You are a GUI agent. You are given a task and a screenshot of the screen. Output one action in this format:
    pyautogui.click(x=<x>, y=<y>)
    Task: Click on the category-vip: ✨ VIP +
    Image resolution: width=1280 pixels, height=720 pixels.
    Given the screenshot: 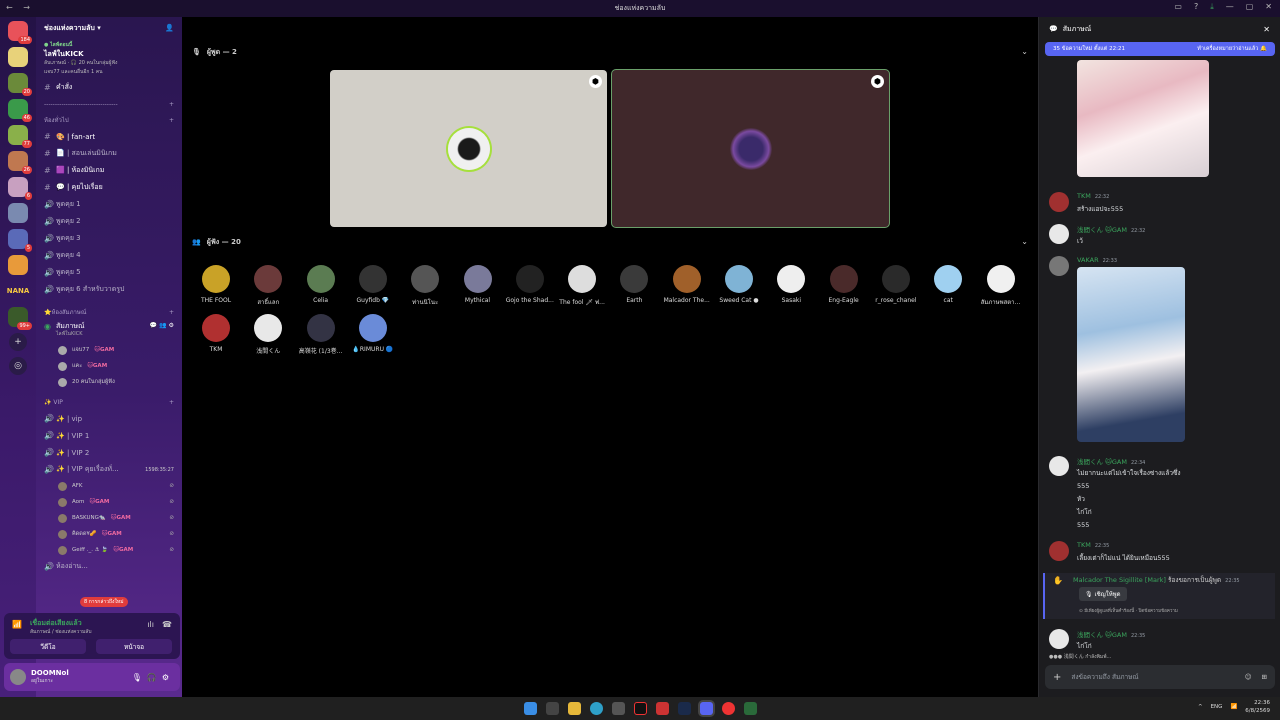 What is the action you would take?
    pyautogui.click(x=109, y=402)
    